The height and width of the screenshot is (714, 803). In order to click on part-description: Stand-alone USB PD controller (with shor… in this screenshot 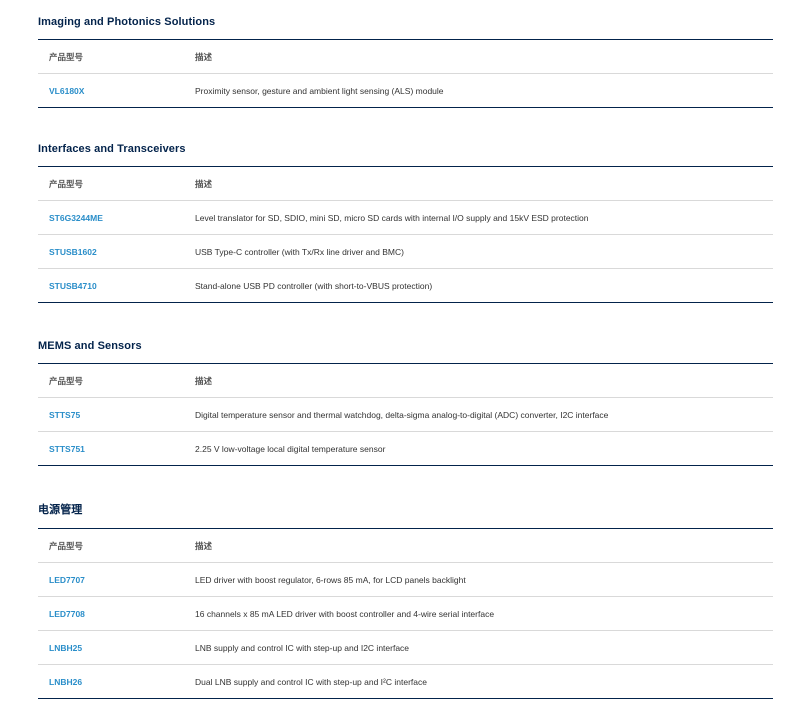, I will do `click(314, 285)`.